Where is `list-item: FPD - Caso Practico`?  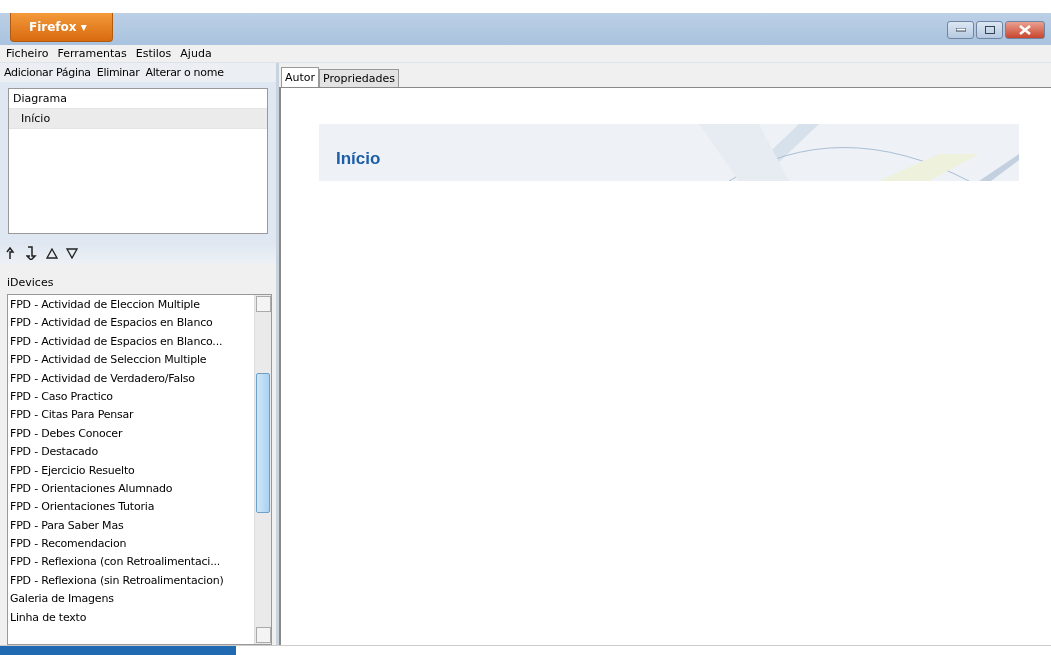
list-item: FPD - Caso Practico is located at coordinates (132, 397).